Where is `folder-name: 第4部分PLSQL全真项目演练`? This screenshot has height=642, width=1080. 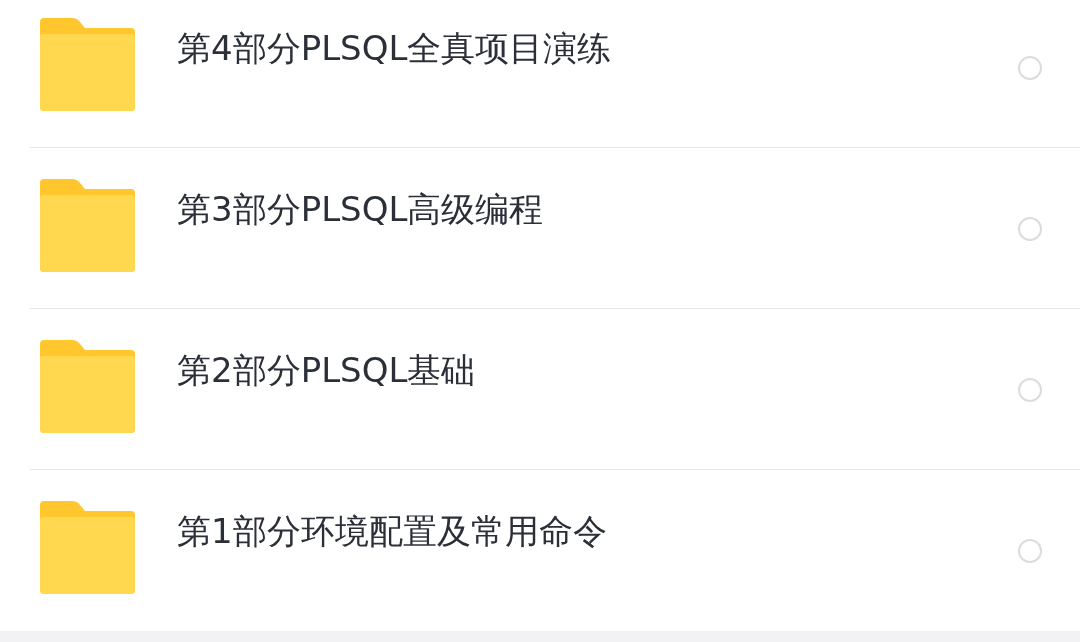 folder-name: 第4部分PLSQL全真项目演练 is located at coordinates (394, 48).